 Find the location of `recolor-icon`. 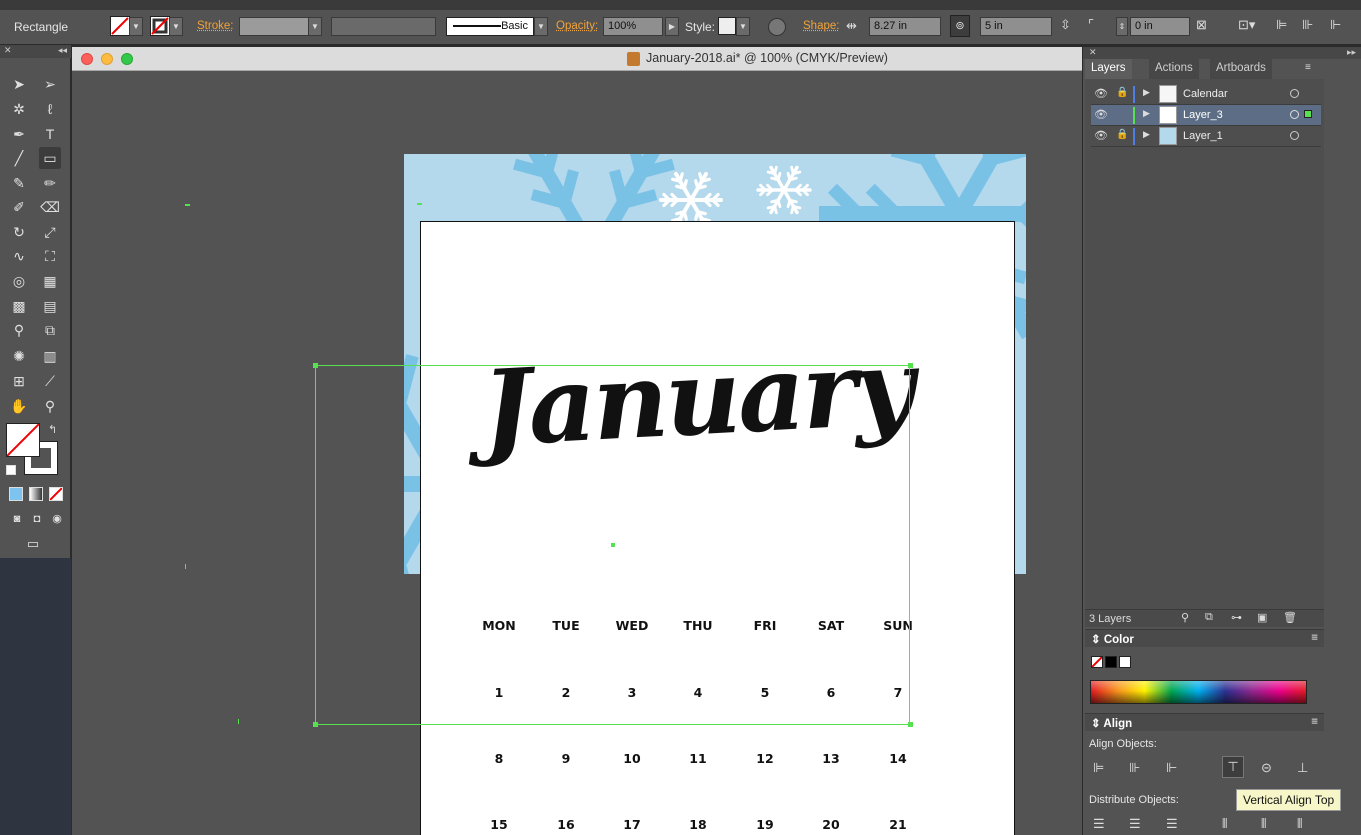

recolor-icon is located at coordinates (777, 27).